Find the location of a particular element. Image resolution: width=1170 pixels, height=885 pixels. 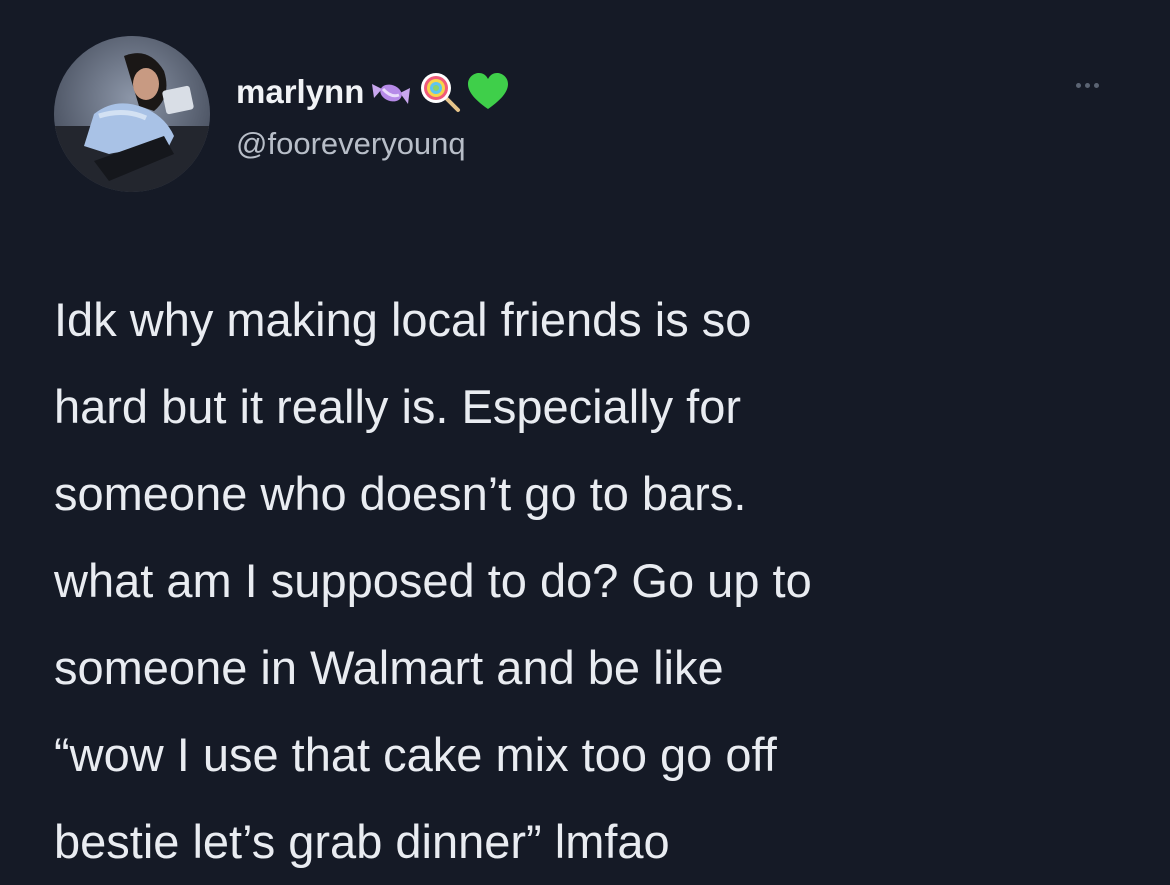

display-name: marlynn is located at coordinates (300, 92).